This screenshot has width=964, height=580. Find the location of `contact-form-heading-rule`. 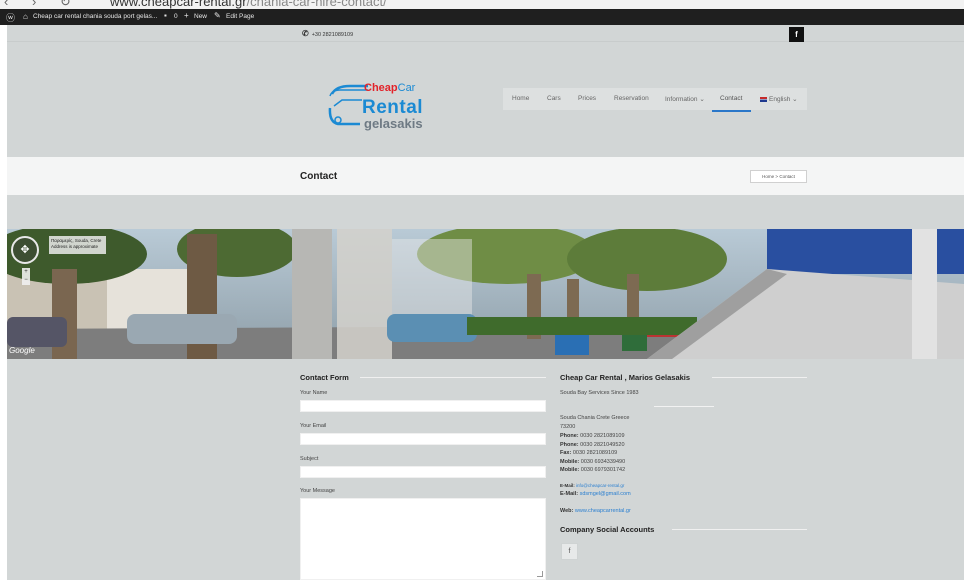

contact-form-heading-rule is located at coordinates (453, 377).